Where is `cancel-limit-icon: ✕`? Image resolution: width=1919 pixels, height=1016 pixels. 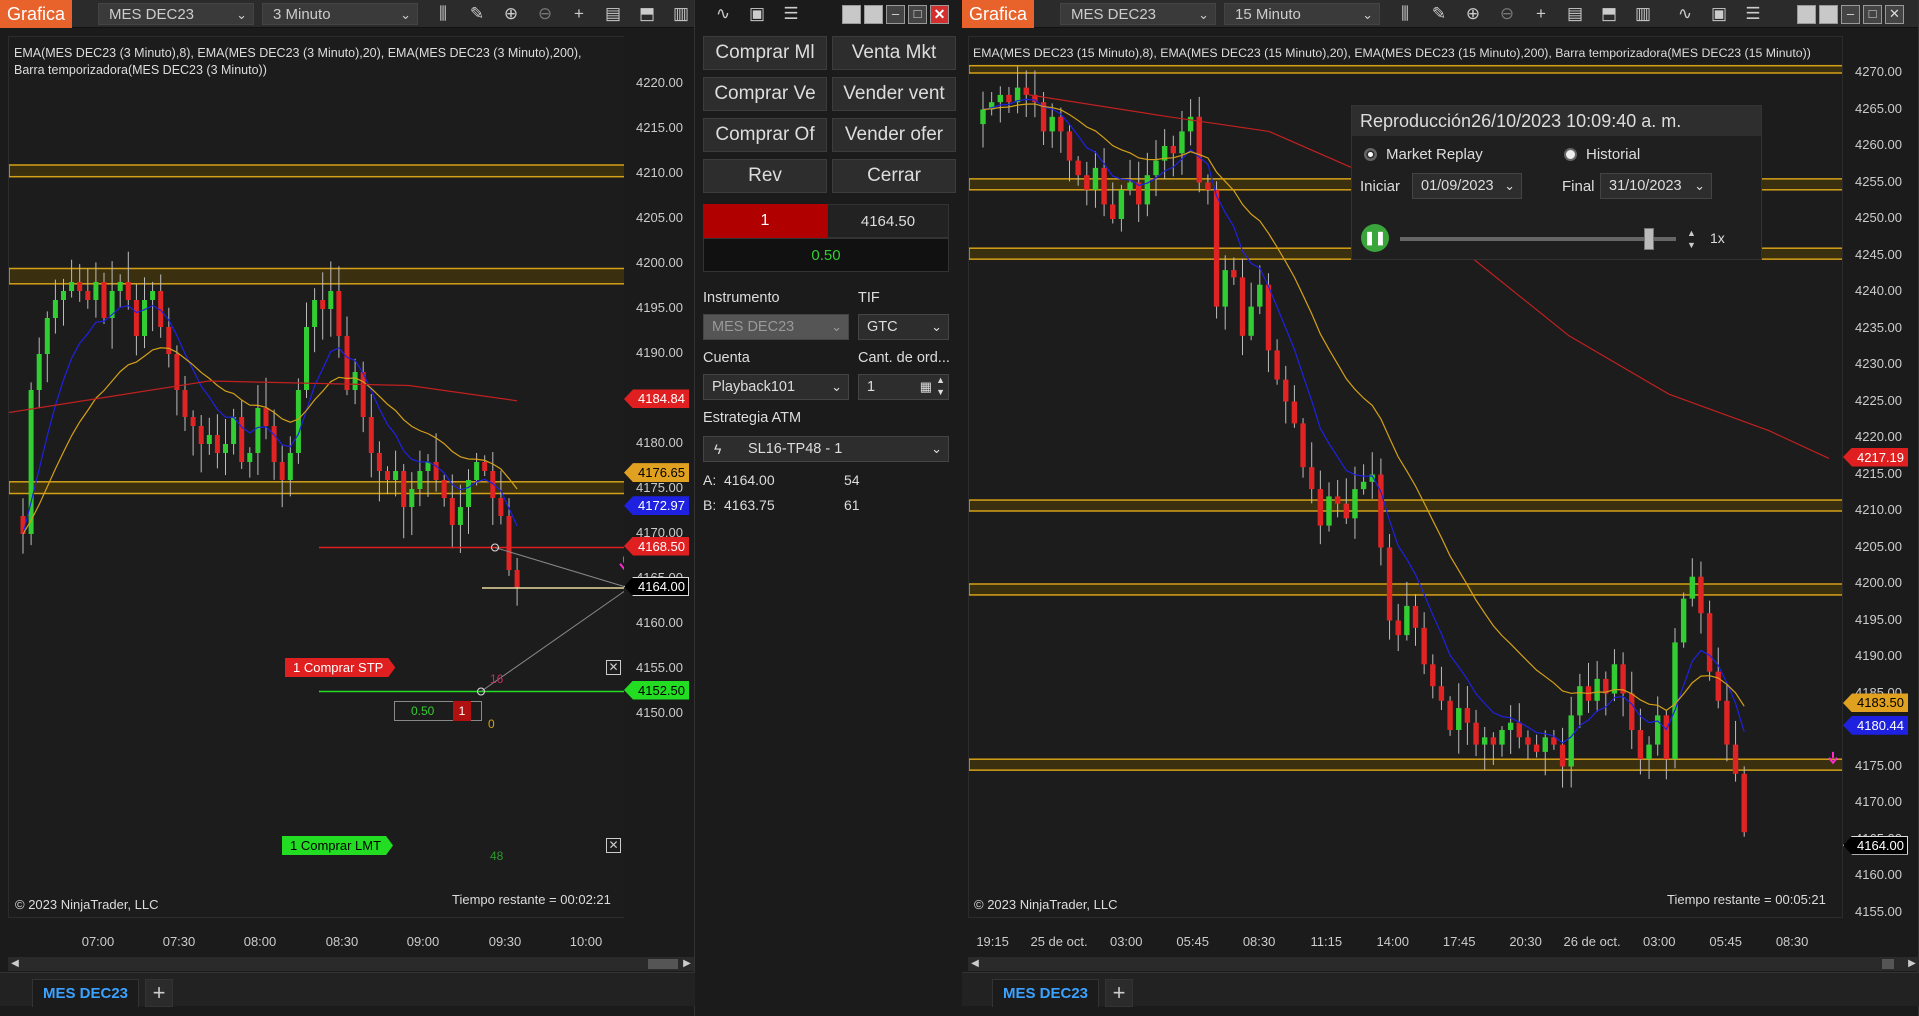 cancel-limit-icon: ✕ is located at coordinates (613, 845).